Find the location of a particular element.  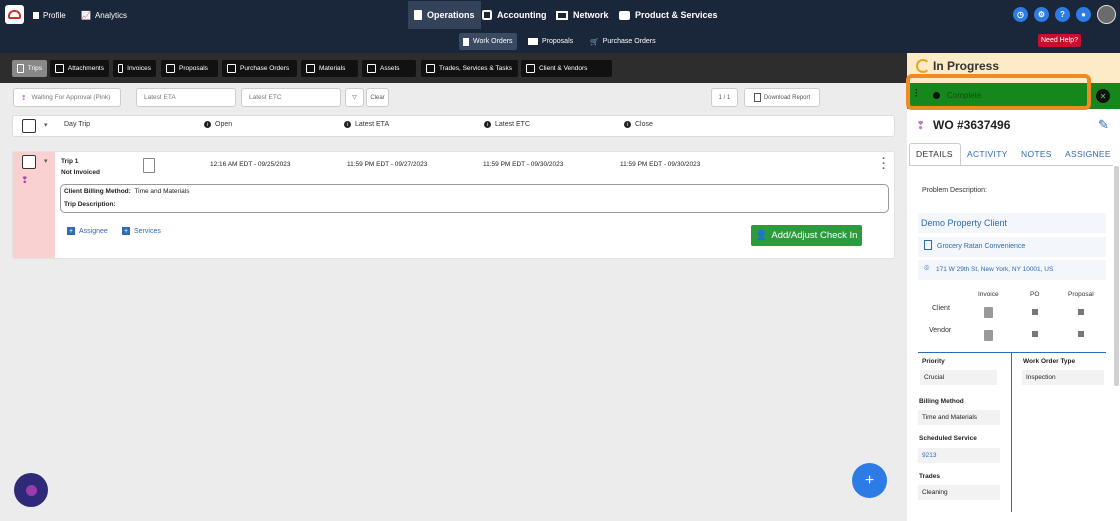

add-assignee-link: + Assignee is located at coordinates (87, 231).